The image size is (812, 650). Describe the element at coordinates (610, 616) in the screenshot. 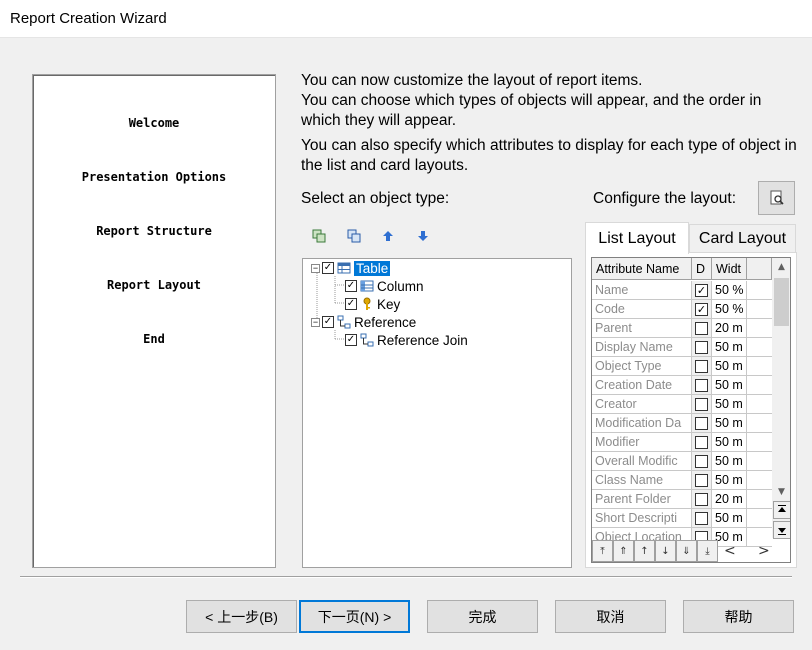

I see `cancel-button: 取消` at that location.